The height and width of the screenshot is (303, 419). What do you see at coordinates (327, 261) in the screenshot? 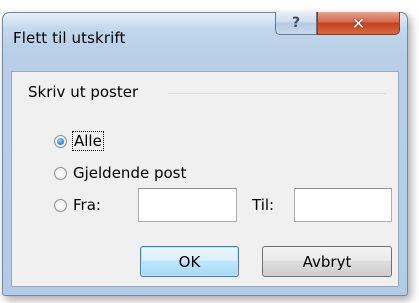
I see `cancel-button: Avbryt` at bounding box center [327, 261].